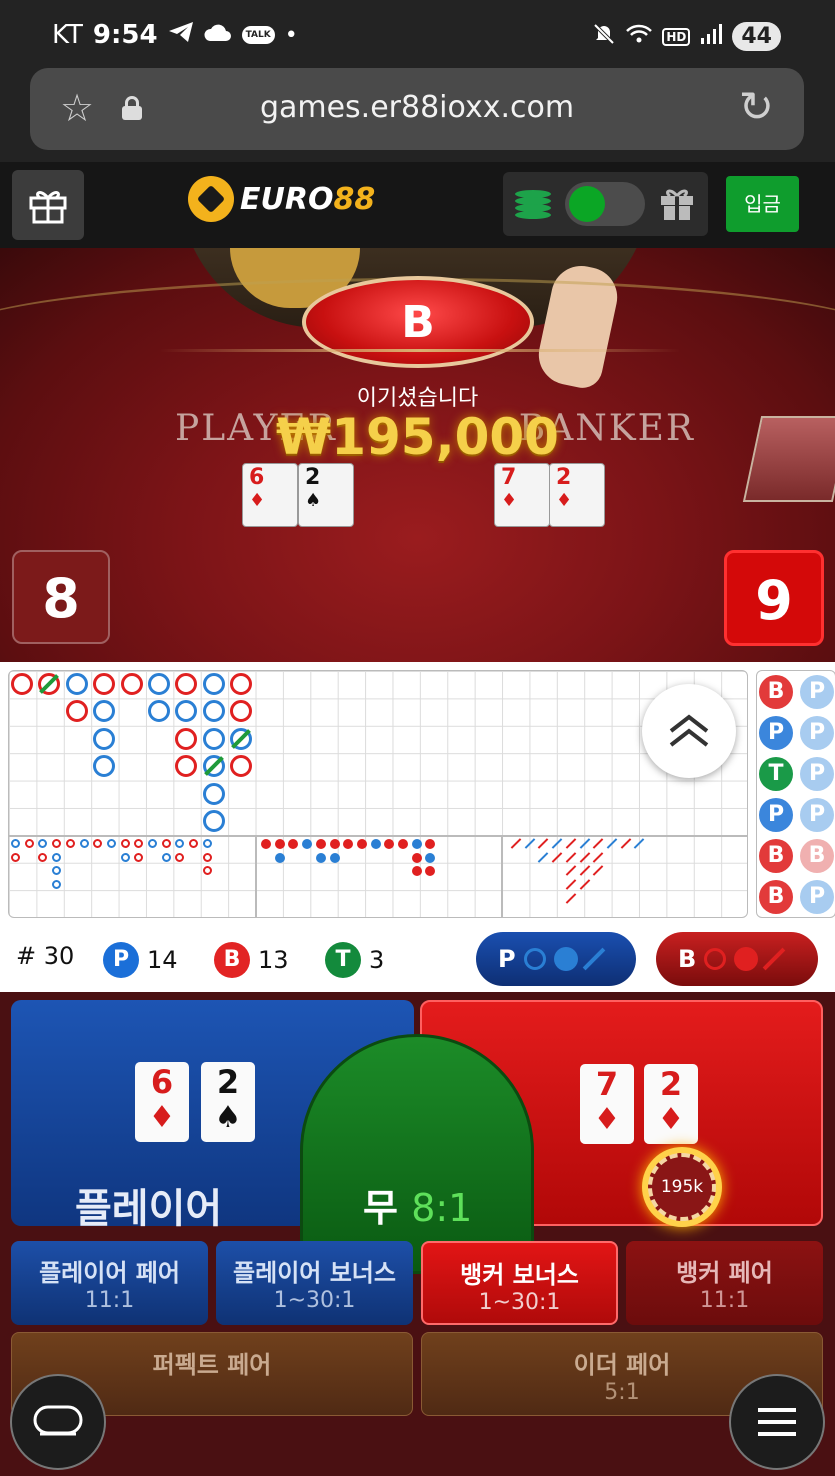 Image resolution: width=835 pixels, height=1476 pixels. What do you see at coordinates (417, 1154) in the screenshot?
I see `tie-bet-spot: 무 8:1` at bounding box center [417, 1154].